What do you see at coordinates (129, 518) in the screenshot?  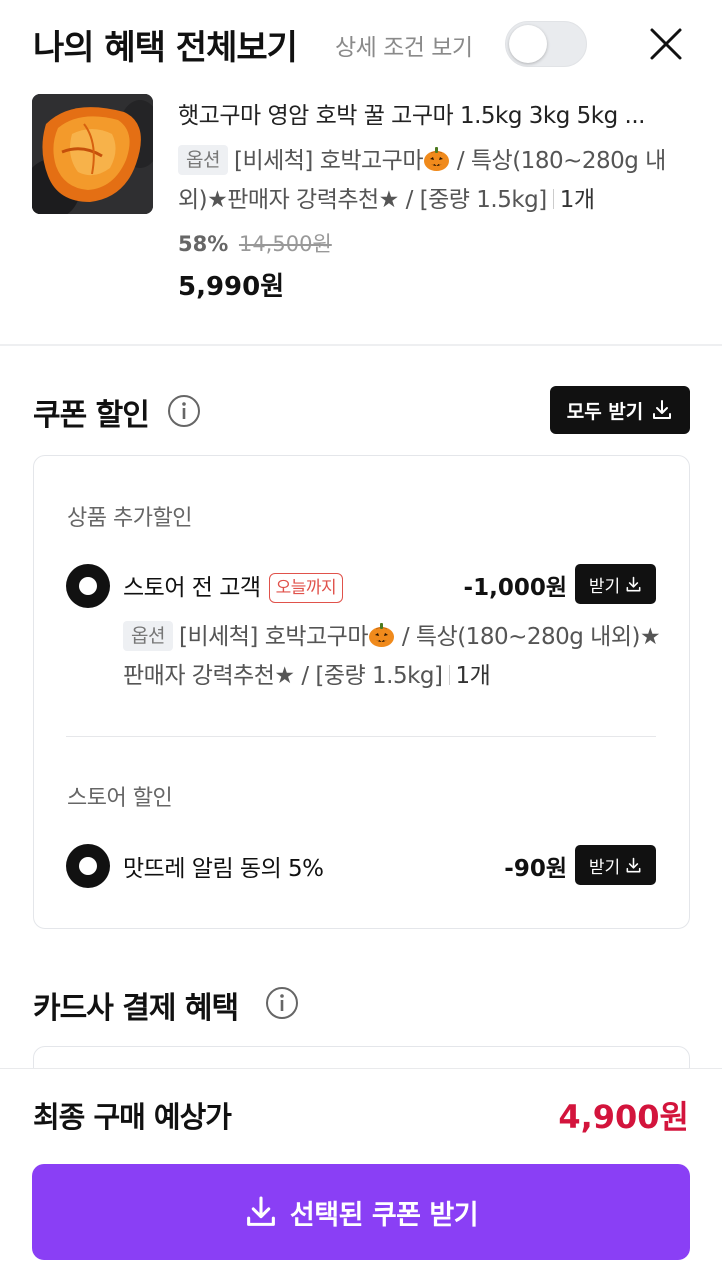 I see `coupon-group-label: 상품 추가할인` at bounding box center [129, 518].